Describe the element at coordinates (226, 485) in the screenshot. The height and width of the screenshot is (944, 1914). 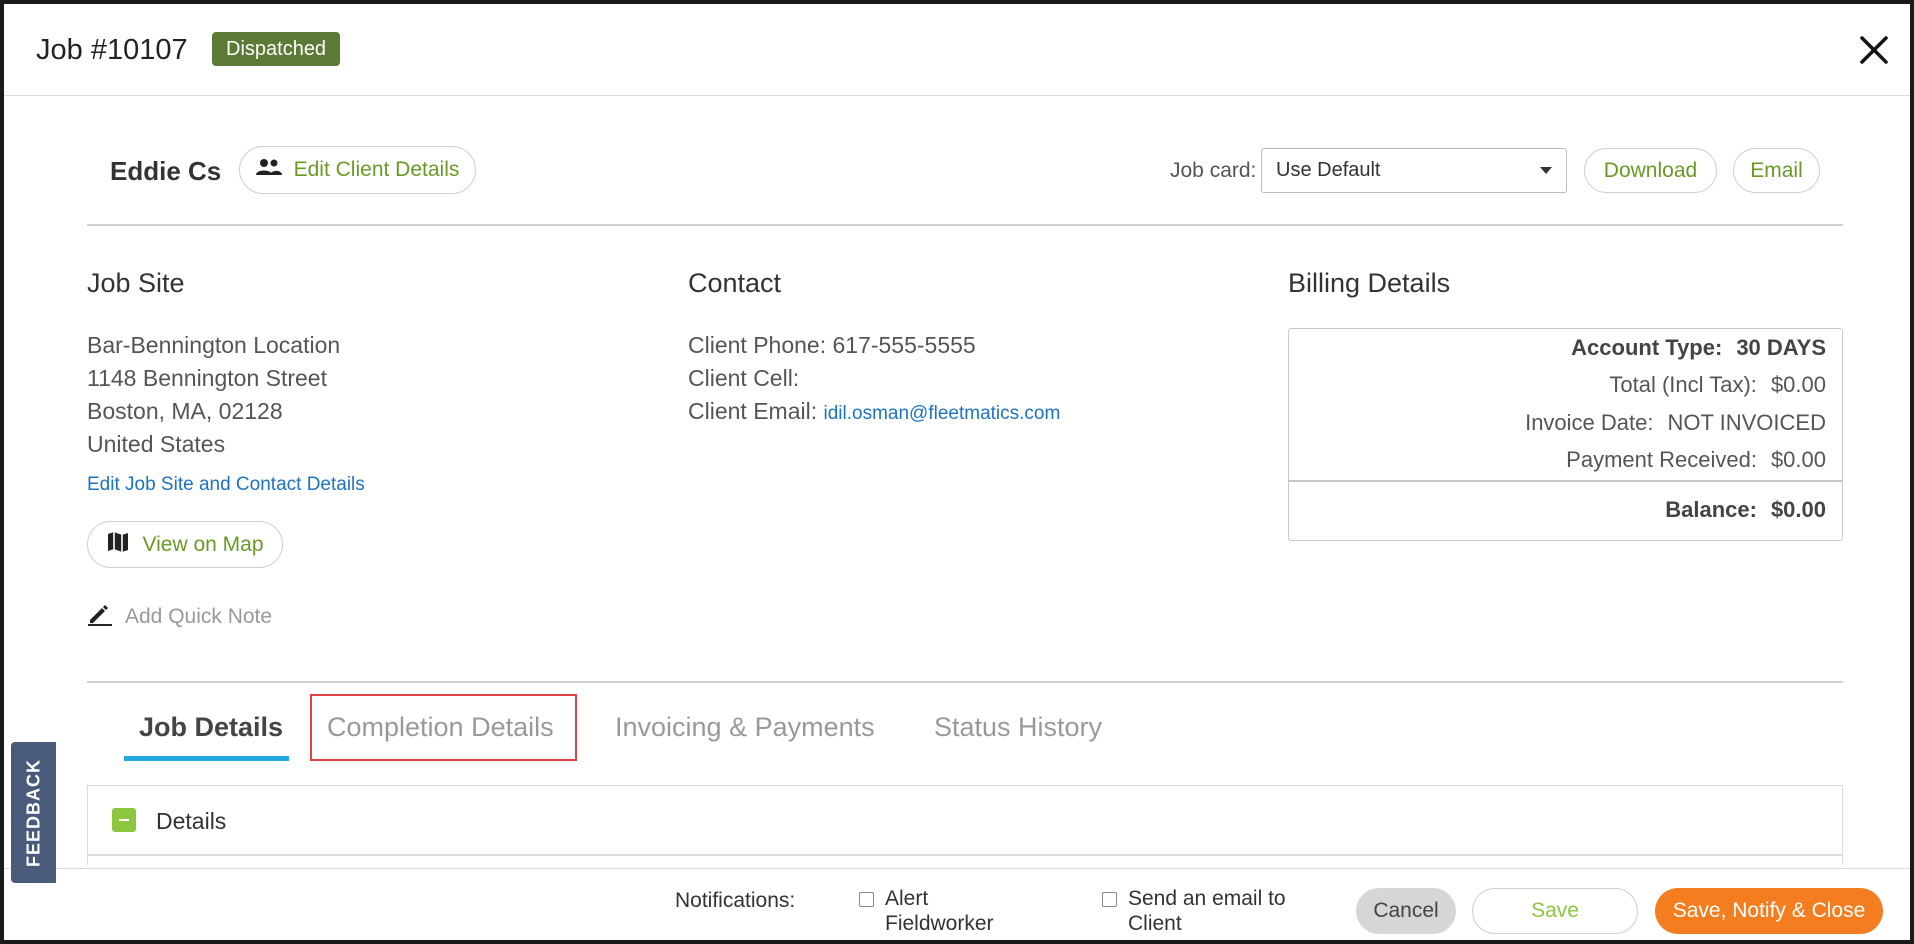
I see `edit-job-site-link: Edit Job Site and Contact Details` at that location.